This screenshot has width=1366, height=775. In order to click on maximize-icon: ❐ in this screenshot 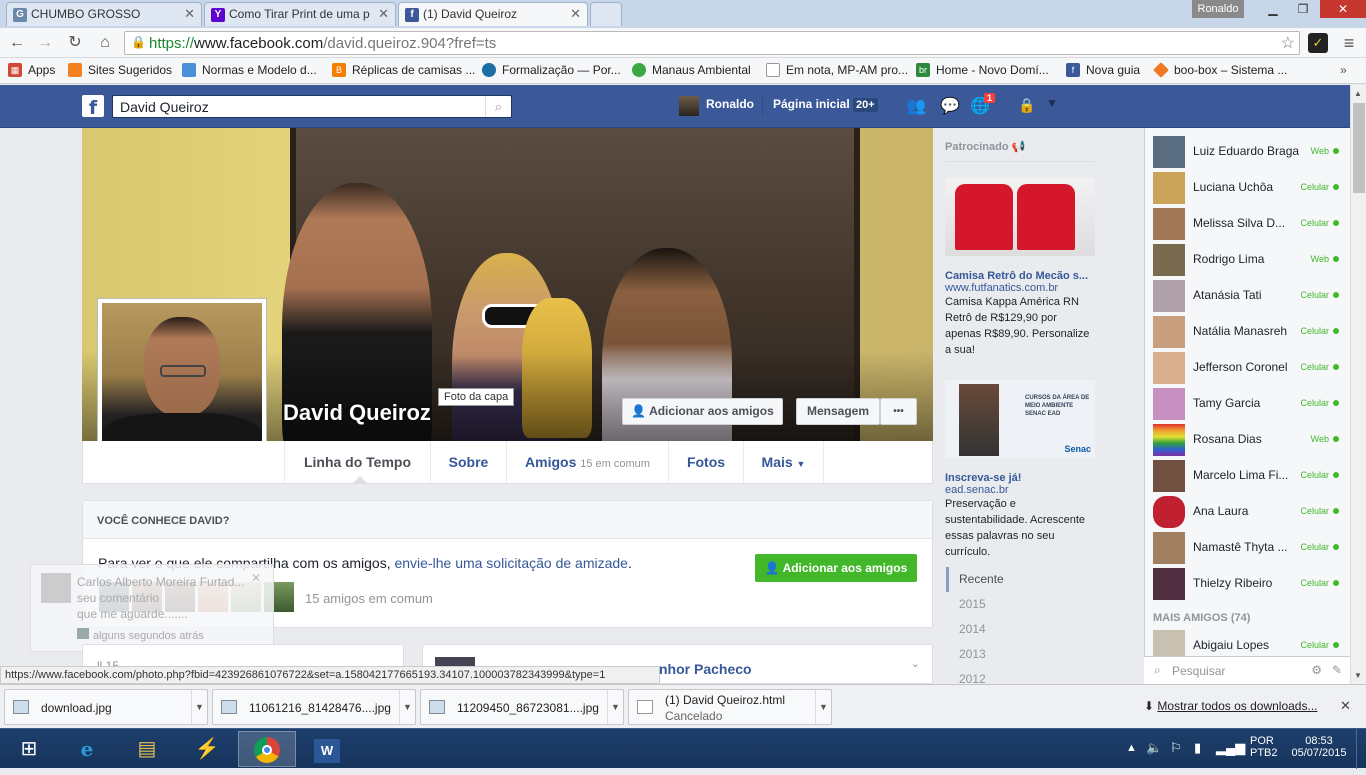, I will do `click(1303, 9)`.